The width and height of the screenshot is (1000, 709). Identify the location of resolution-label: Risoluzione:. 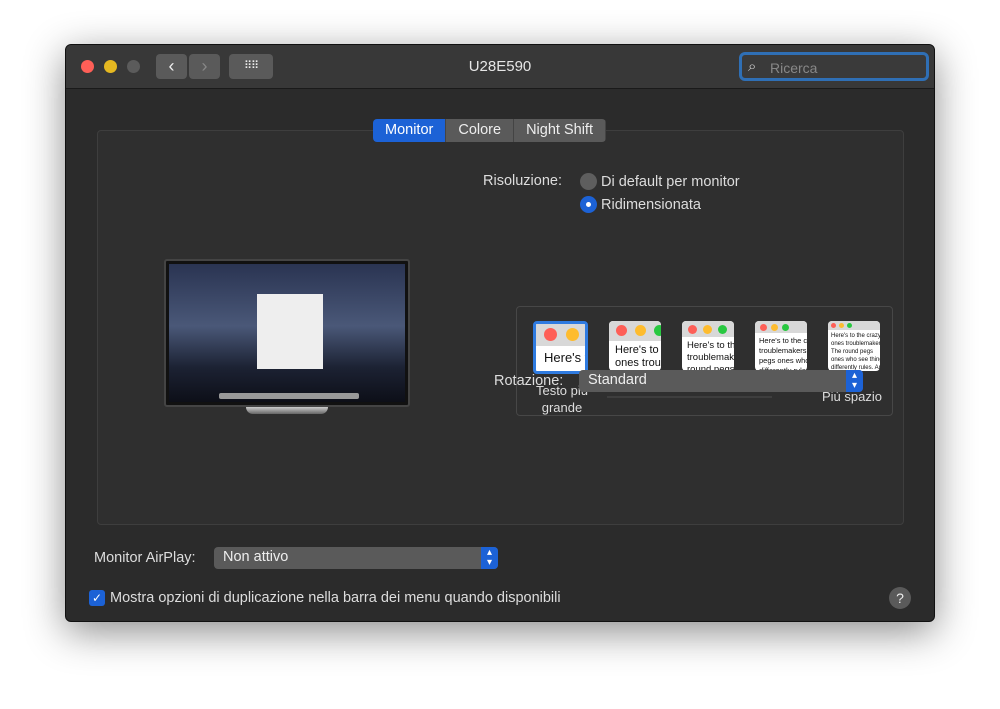
(522, 181).